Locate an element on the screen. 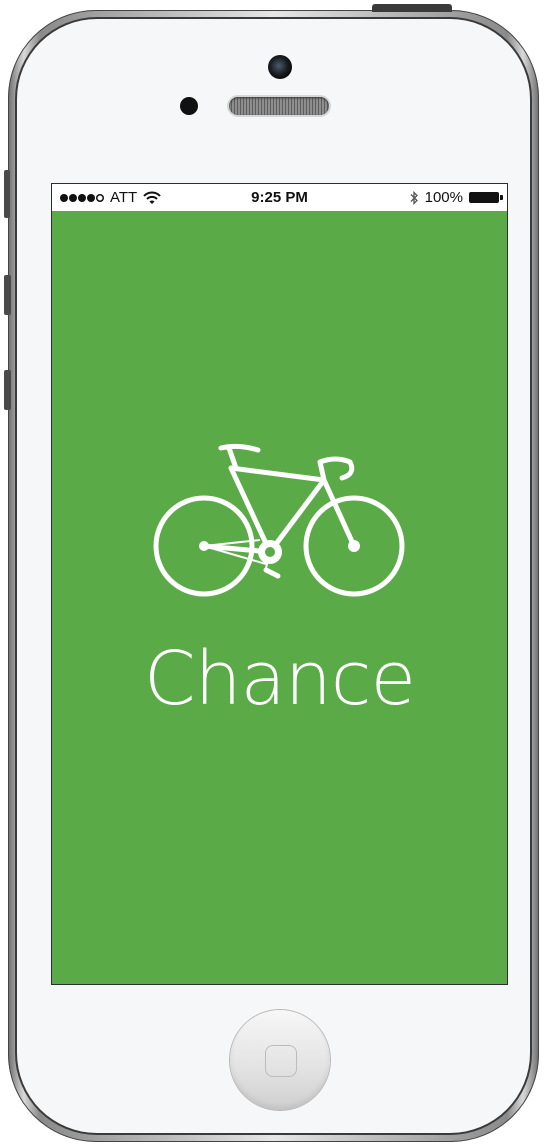 This screenshot has height=1148, width=547. app-name: Chance is located at coordinates (279, 679).